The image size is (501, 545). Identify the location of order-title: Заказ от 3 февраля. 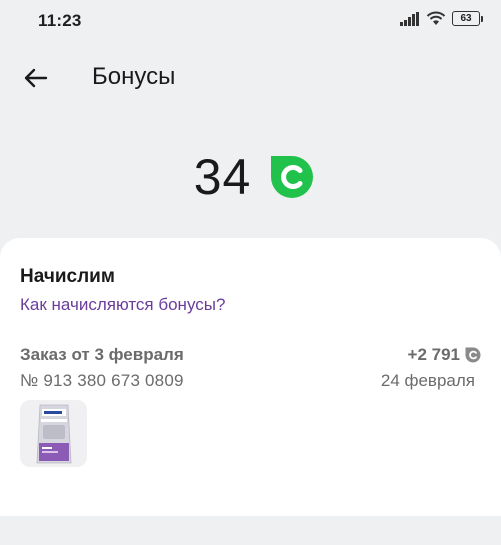
(102, 354).